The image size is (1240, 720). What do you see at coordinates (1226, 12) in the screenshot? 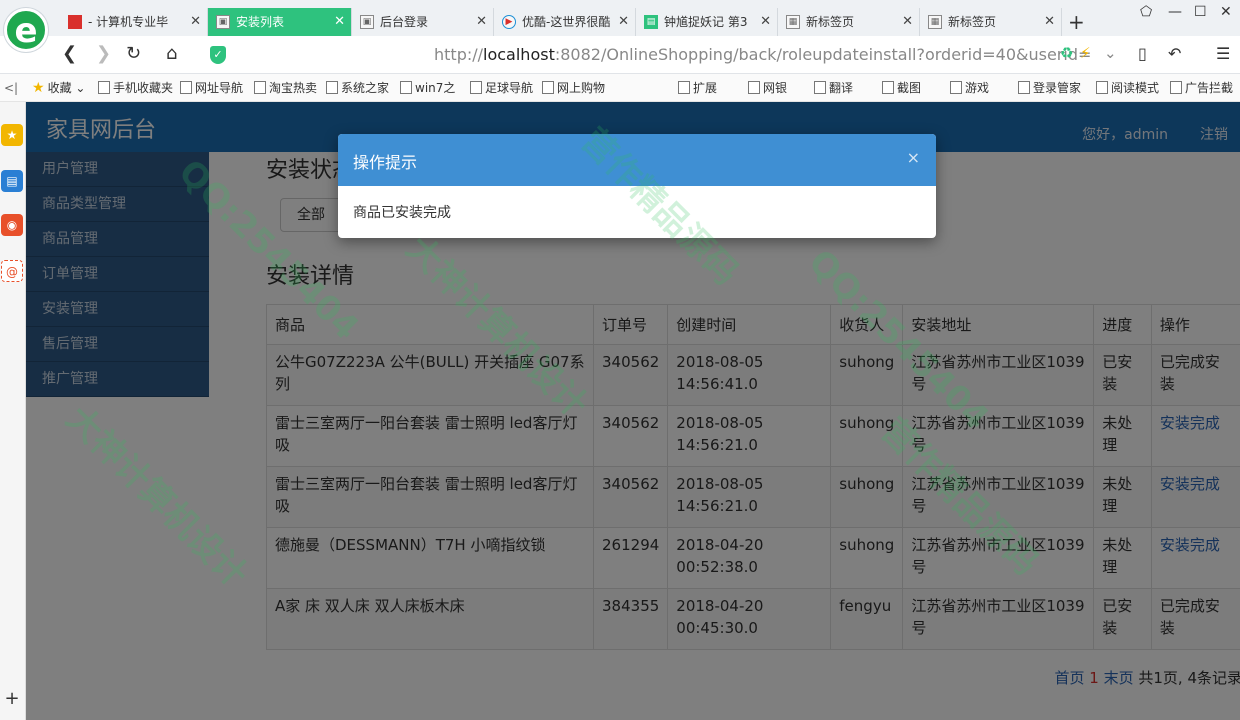
I see `window-close-icon: ✕` at bounding box center [1226, 12].